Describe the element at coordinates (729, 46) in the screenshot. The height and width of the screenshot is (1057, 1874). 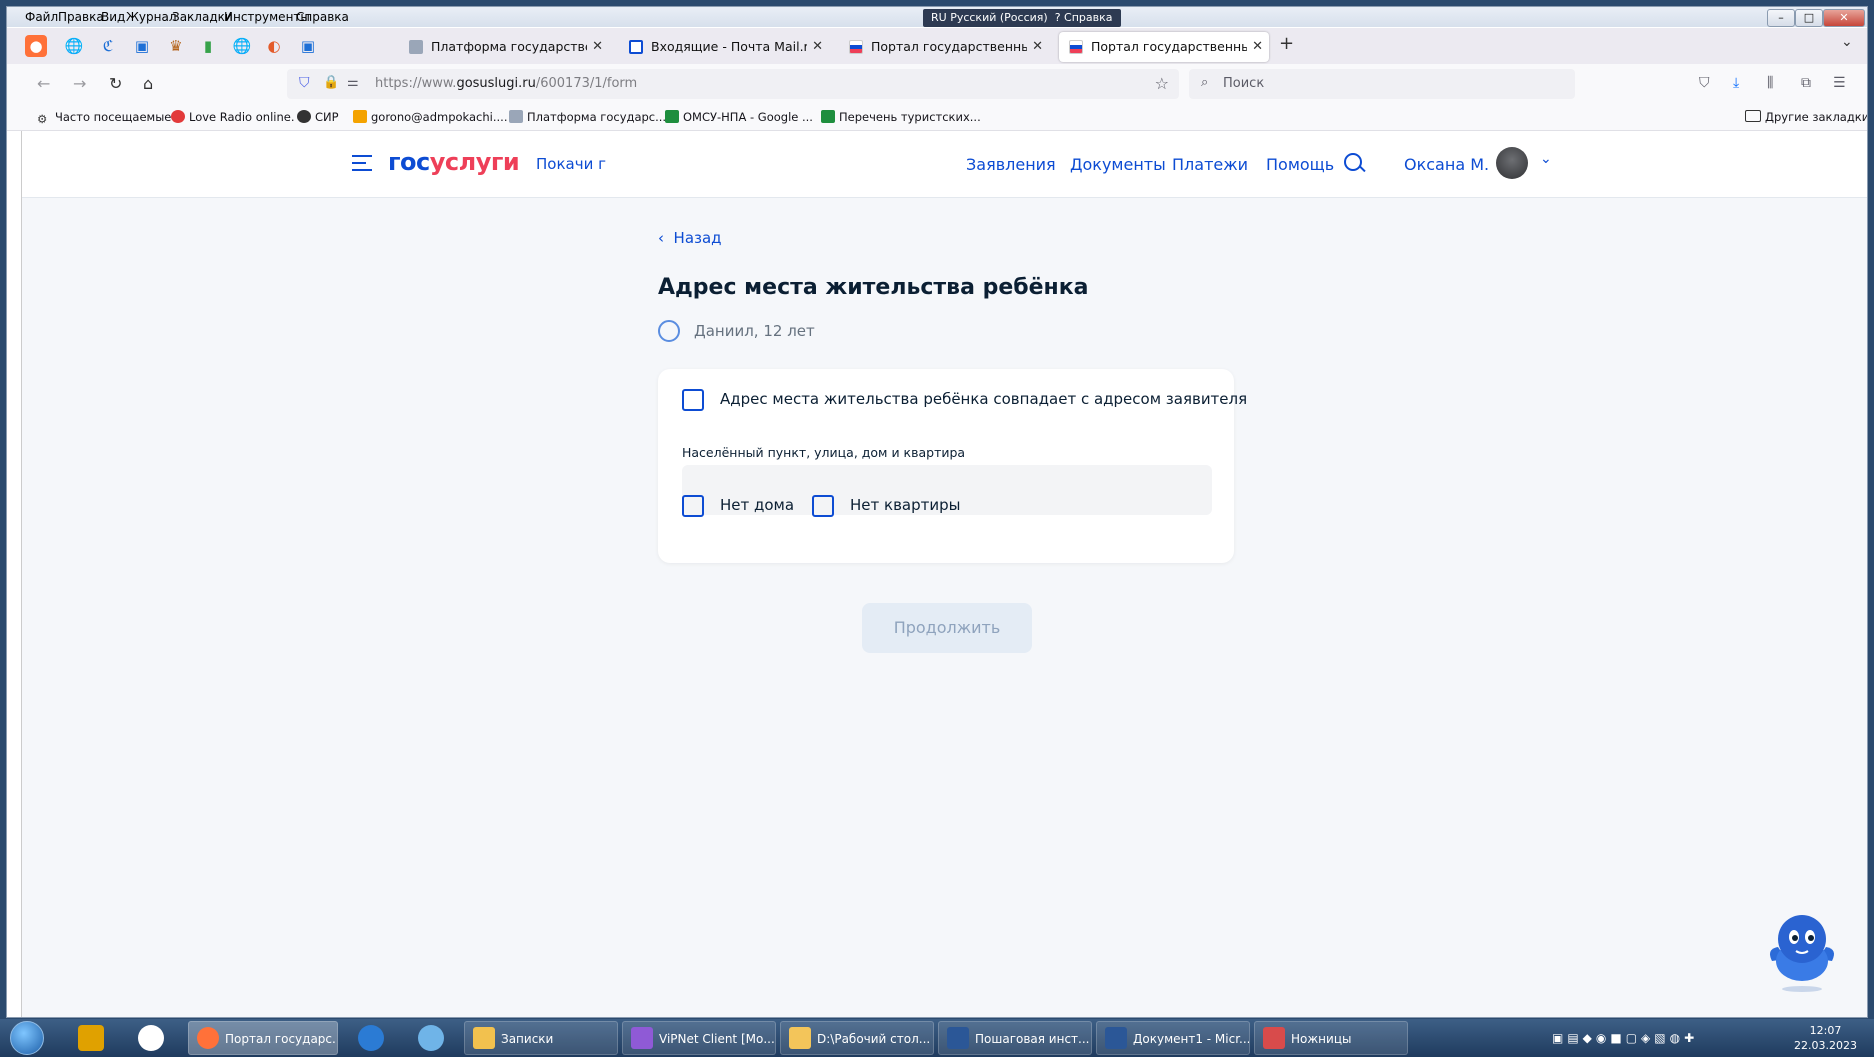
I see `tab-label: Входящие - Почта Mail.ru` at that location.